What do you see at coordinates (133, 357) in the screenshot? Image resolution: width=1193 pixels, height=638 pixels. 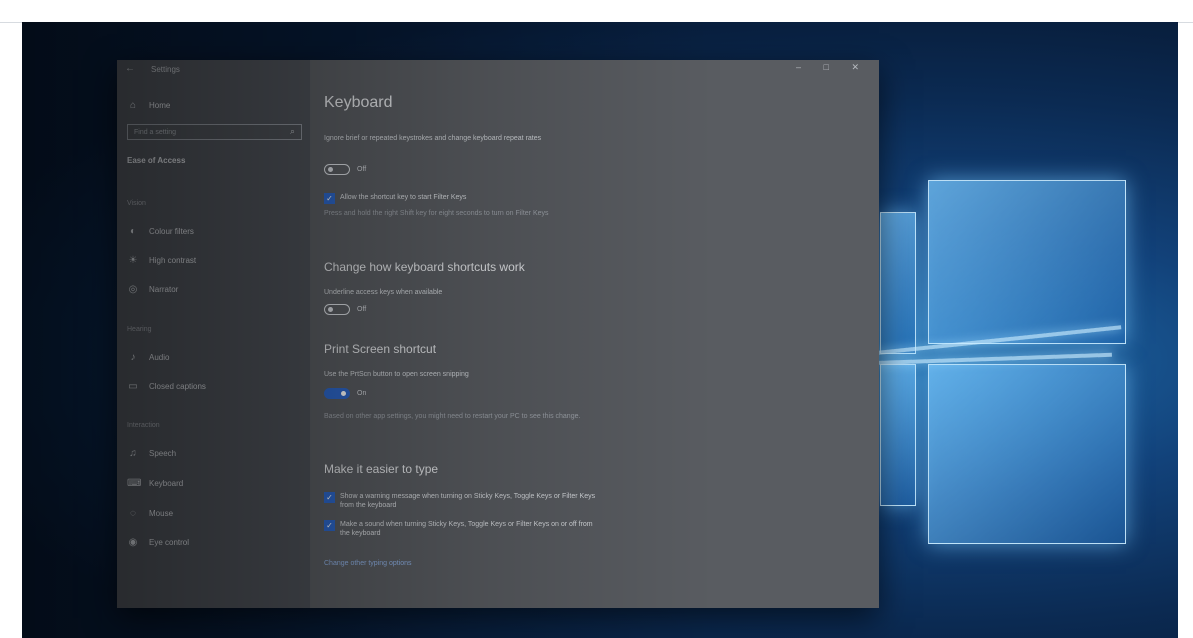 I see `audio-icon: ♪` at bounding box center [133, 357].